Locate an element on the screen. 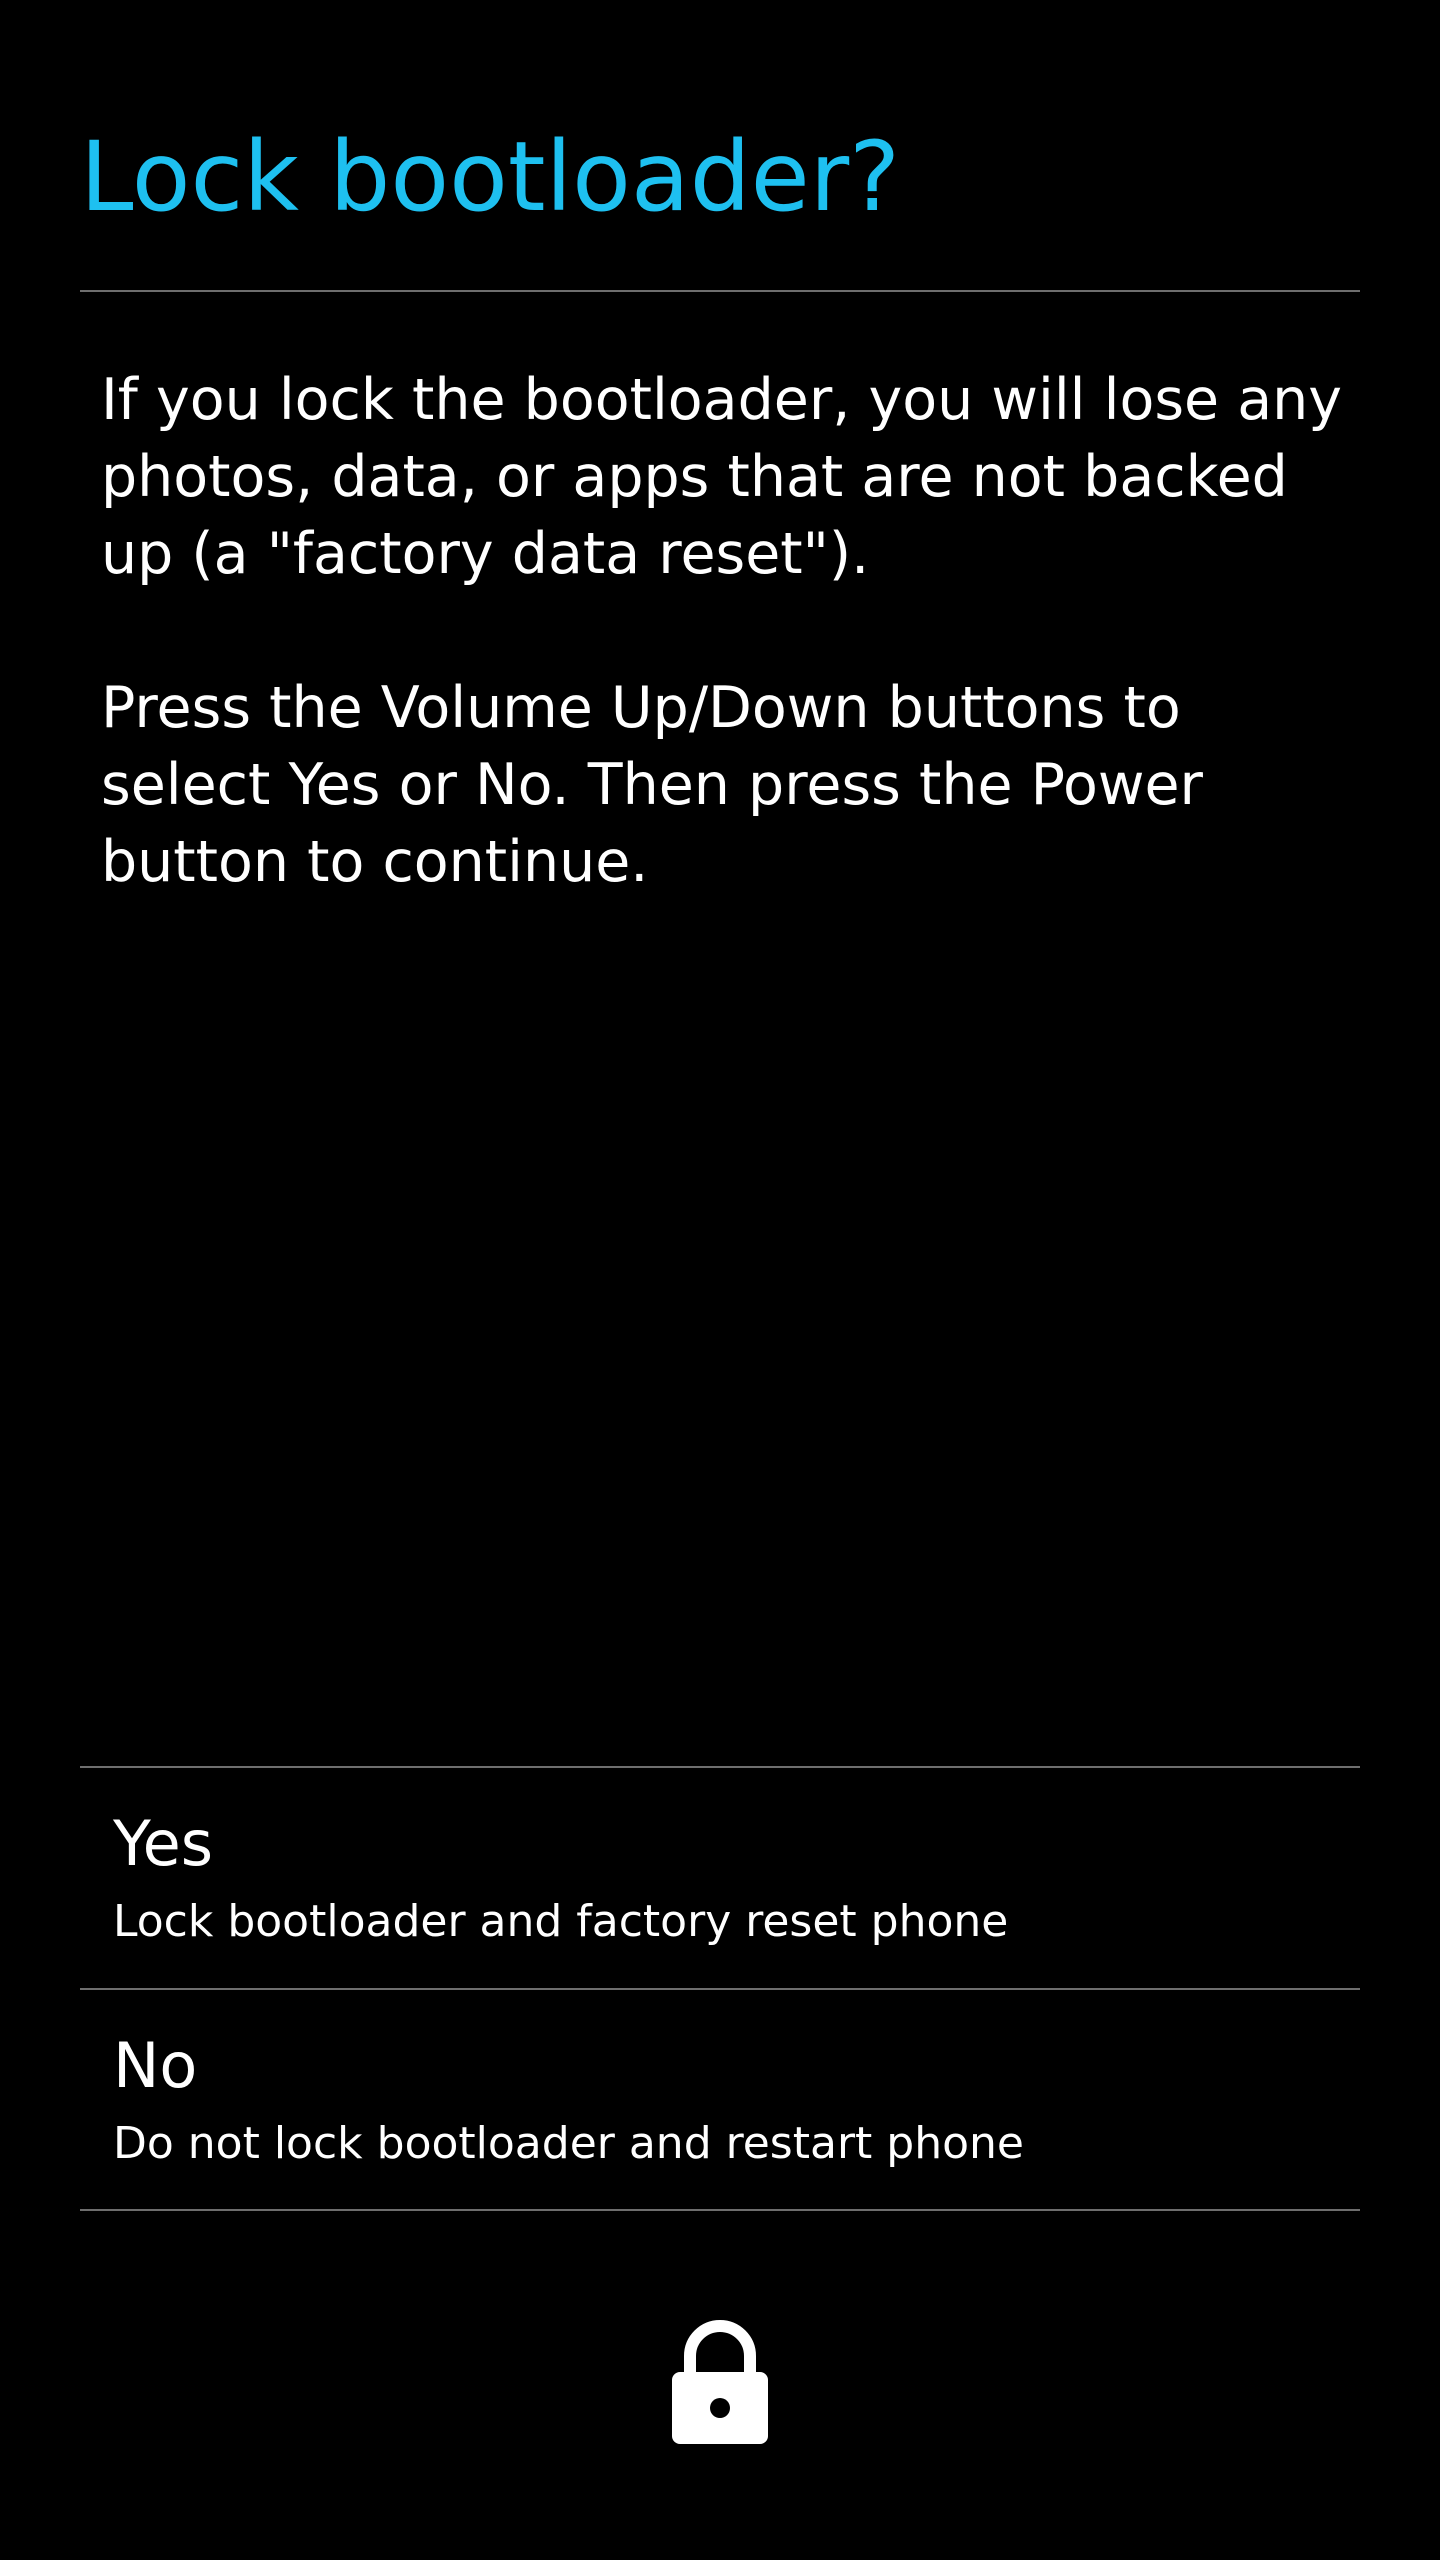  options-divider-bottom is located at coordinates (720, 2210).